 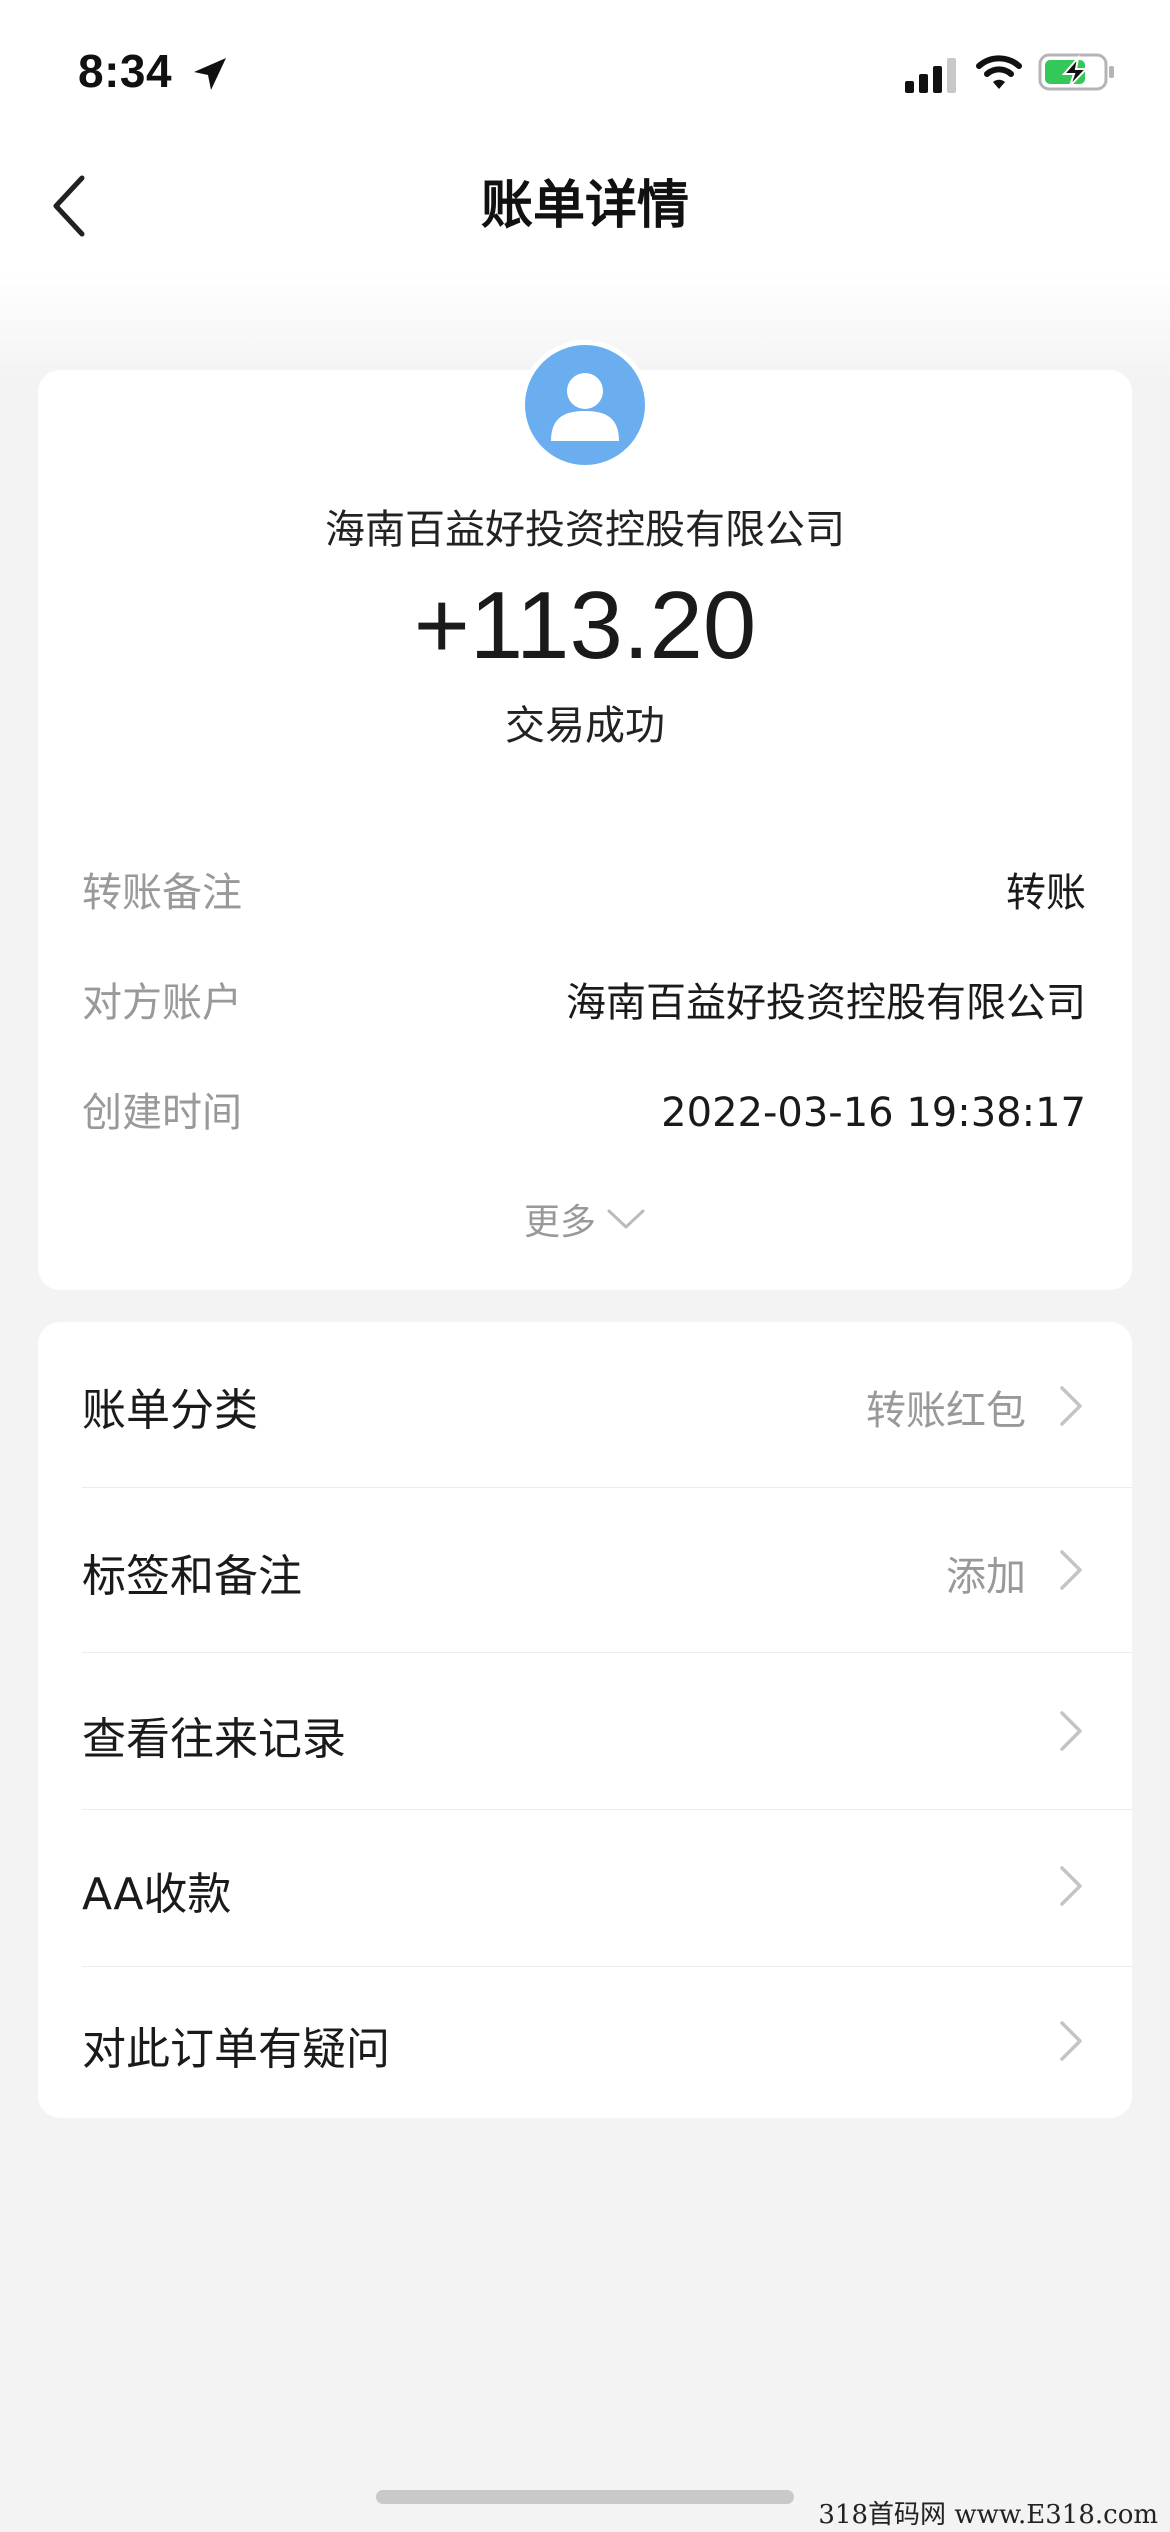 What do you see at coordinates (162, 1113) in the screenshot?
I see `detail-label: 创建时间` at bounding box center [162, 1113].